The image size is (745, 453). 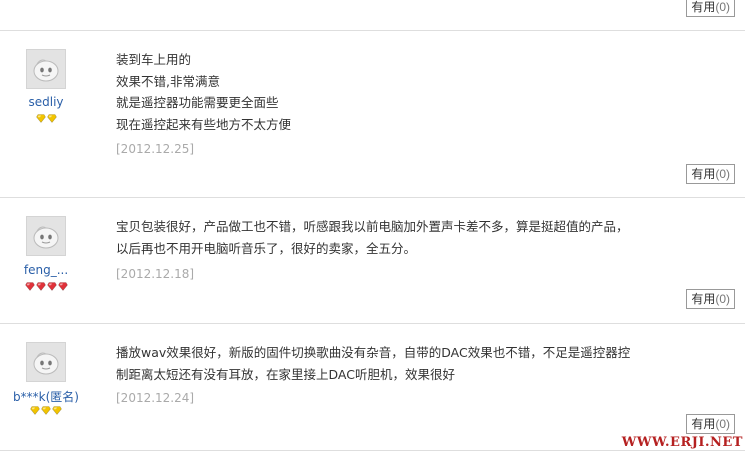 What do you see at coordinates (372, 15) in the screenshot?
I see `previous-review-tail: 有用(0)` at bounding box center [372, 15].